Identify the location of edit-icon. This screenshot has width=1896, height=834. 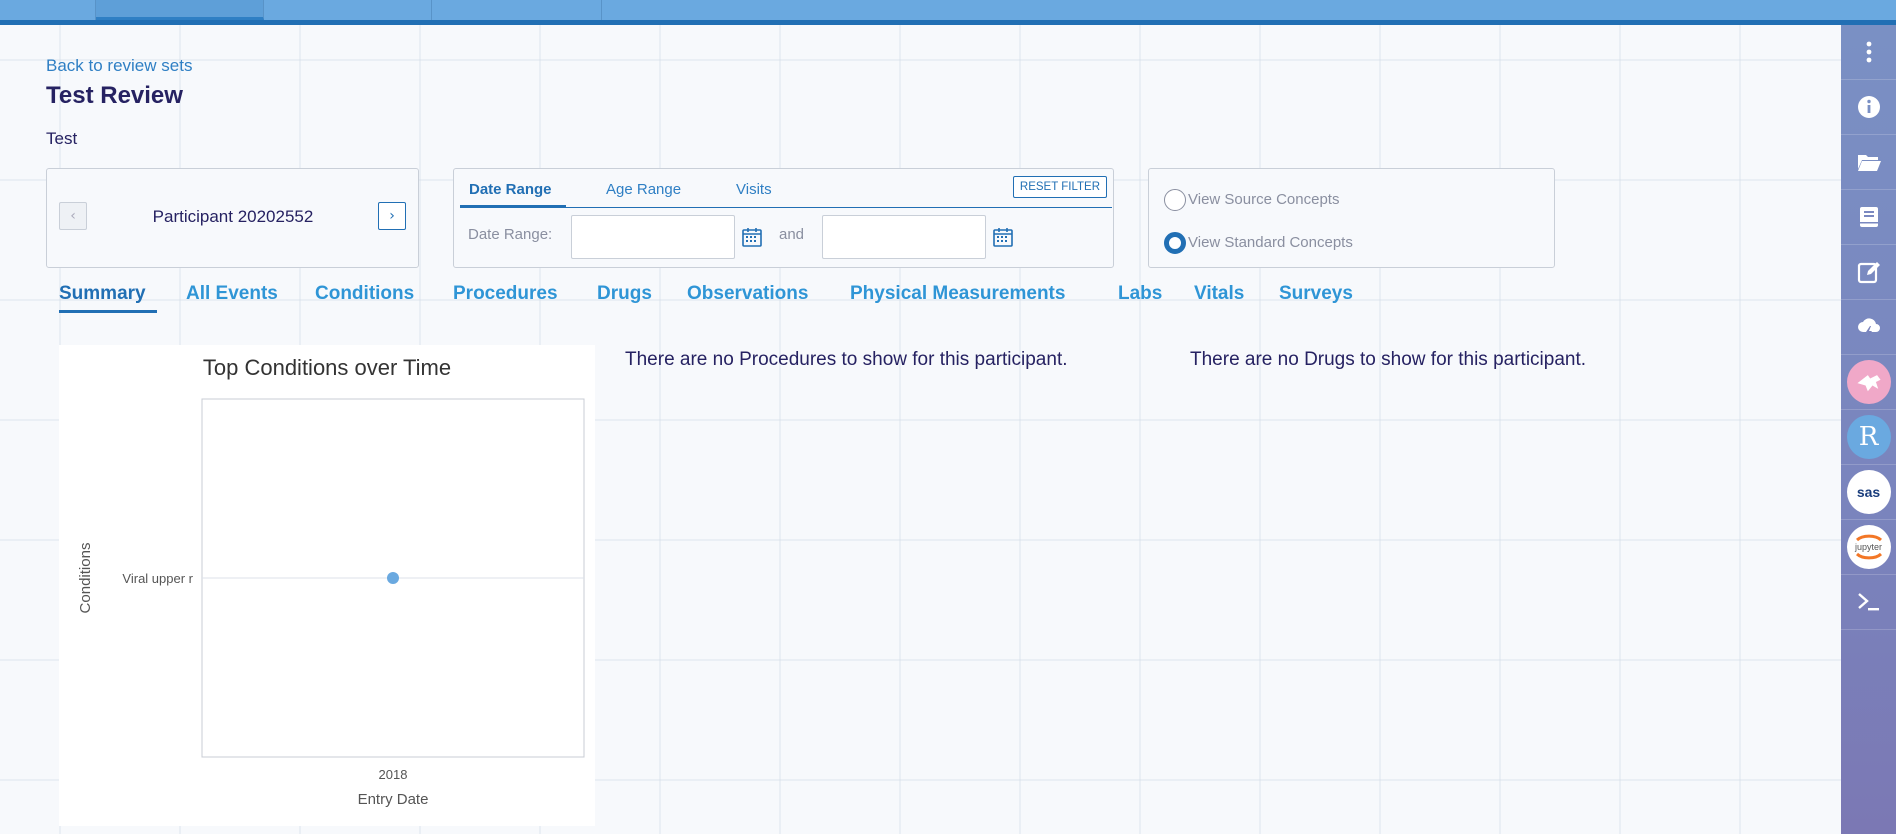
(1868, 273).